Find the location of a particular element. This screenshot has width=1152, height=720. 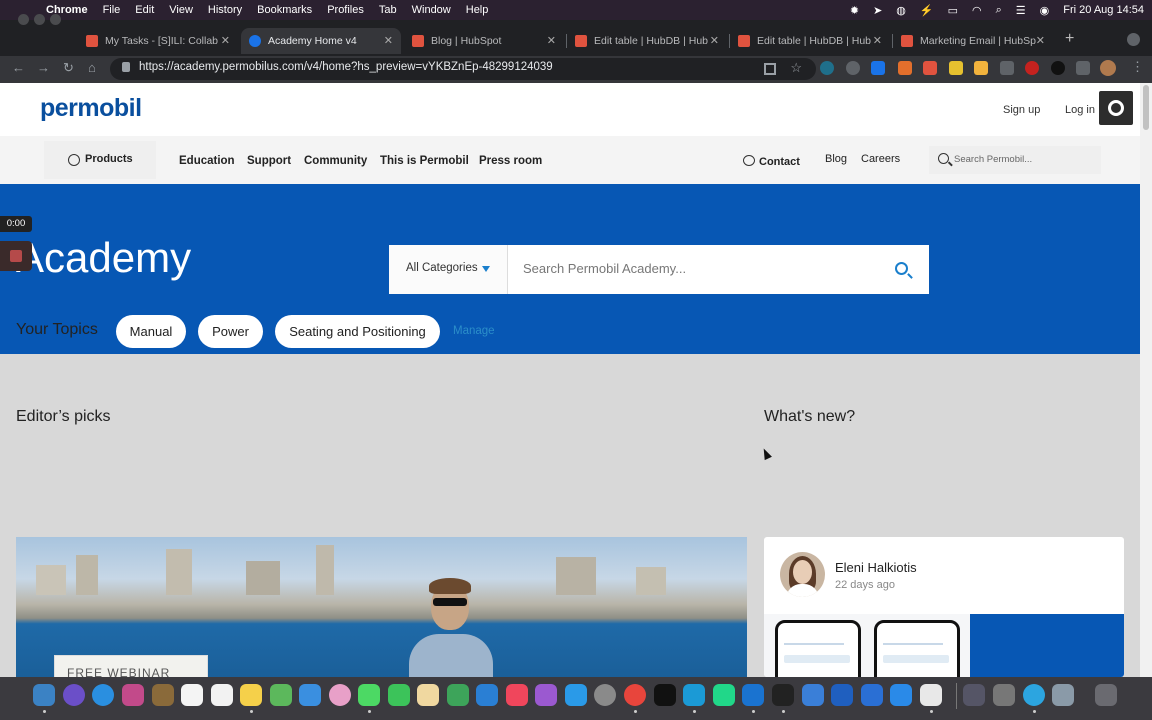

window-minimize-button is located at coordinates (39, 19).